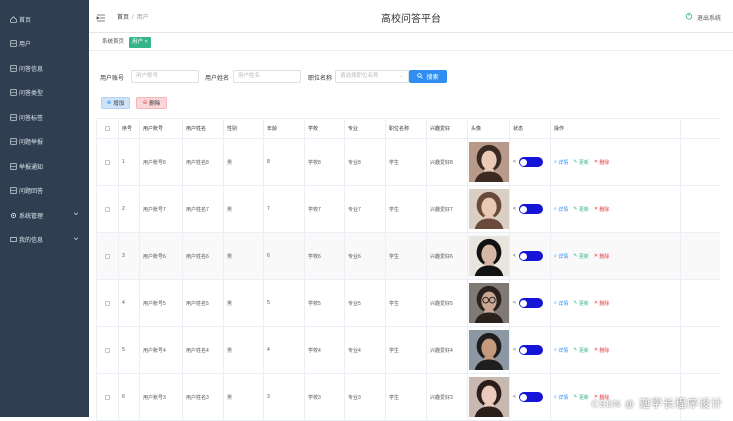 The height and width of the screenshot is (421, 733). Describe the element at coordinates (129, 162) in the screenshot. I see `cell-idx: 1` at that location.